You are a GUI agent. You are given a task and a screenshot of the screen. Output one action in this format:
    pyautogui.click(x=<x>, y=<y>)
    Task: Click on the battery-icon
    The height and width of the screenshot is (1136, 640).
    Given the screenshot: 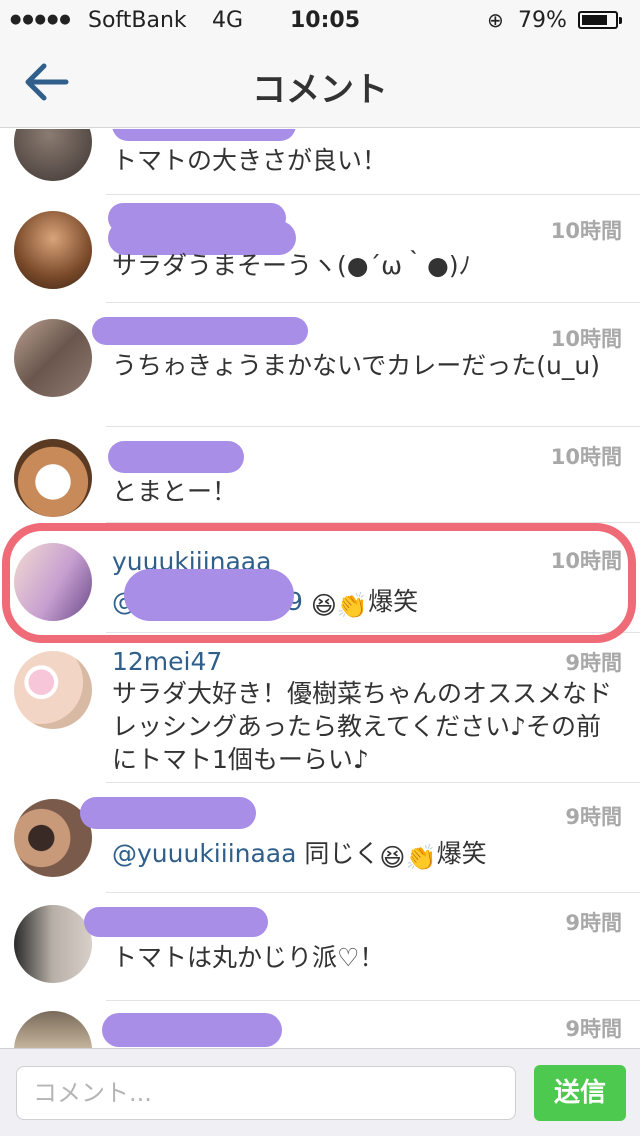 What is the action you would take?
    pyautogui.click(x=600, y=20)
    